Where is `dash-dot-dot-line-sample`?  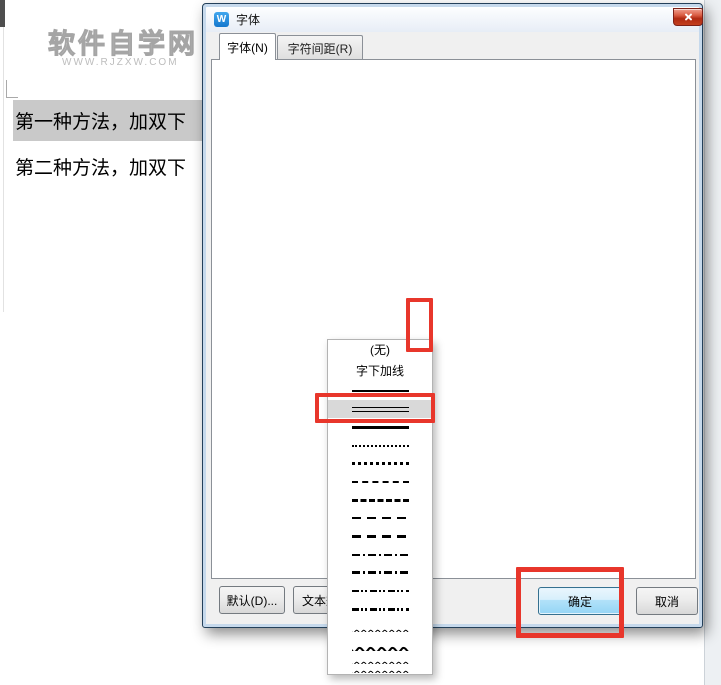 dash-dot-dot-line-sample is located at coordinates (380, 591).